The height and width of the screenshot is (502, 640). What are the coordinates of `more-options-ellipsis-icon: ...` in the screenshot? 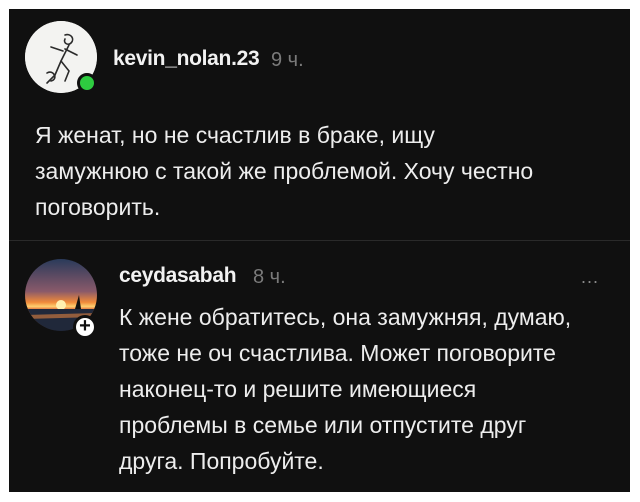 It's located at (590, 277).